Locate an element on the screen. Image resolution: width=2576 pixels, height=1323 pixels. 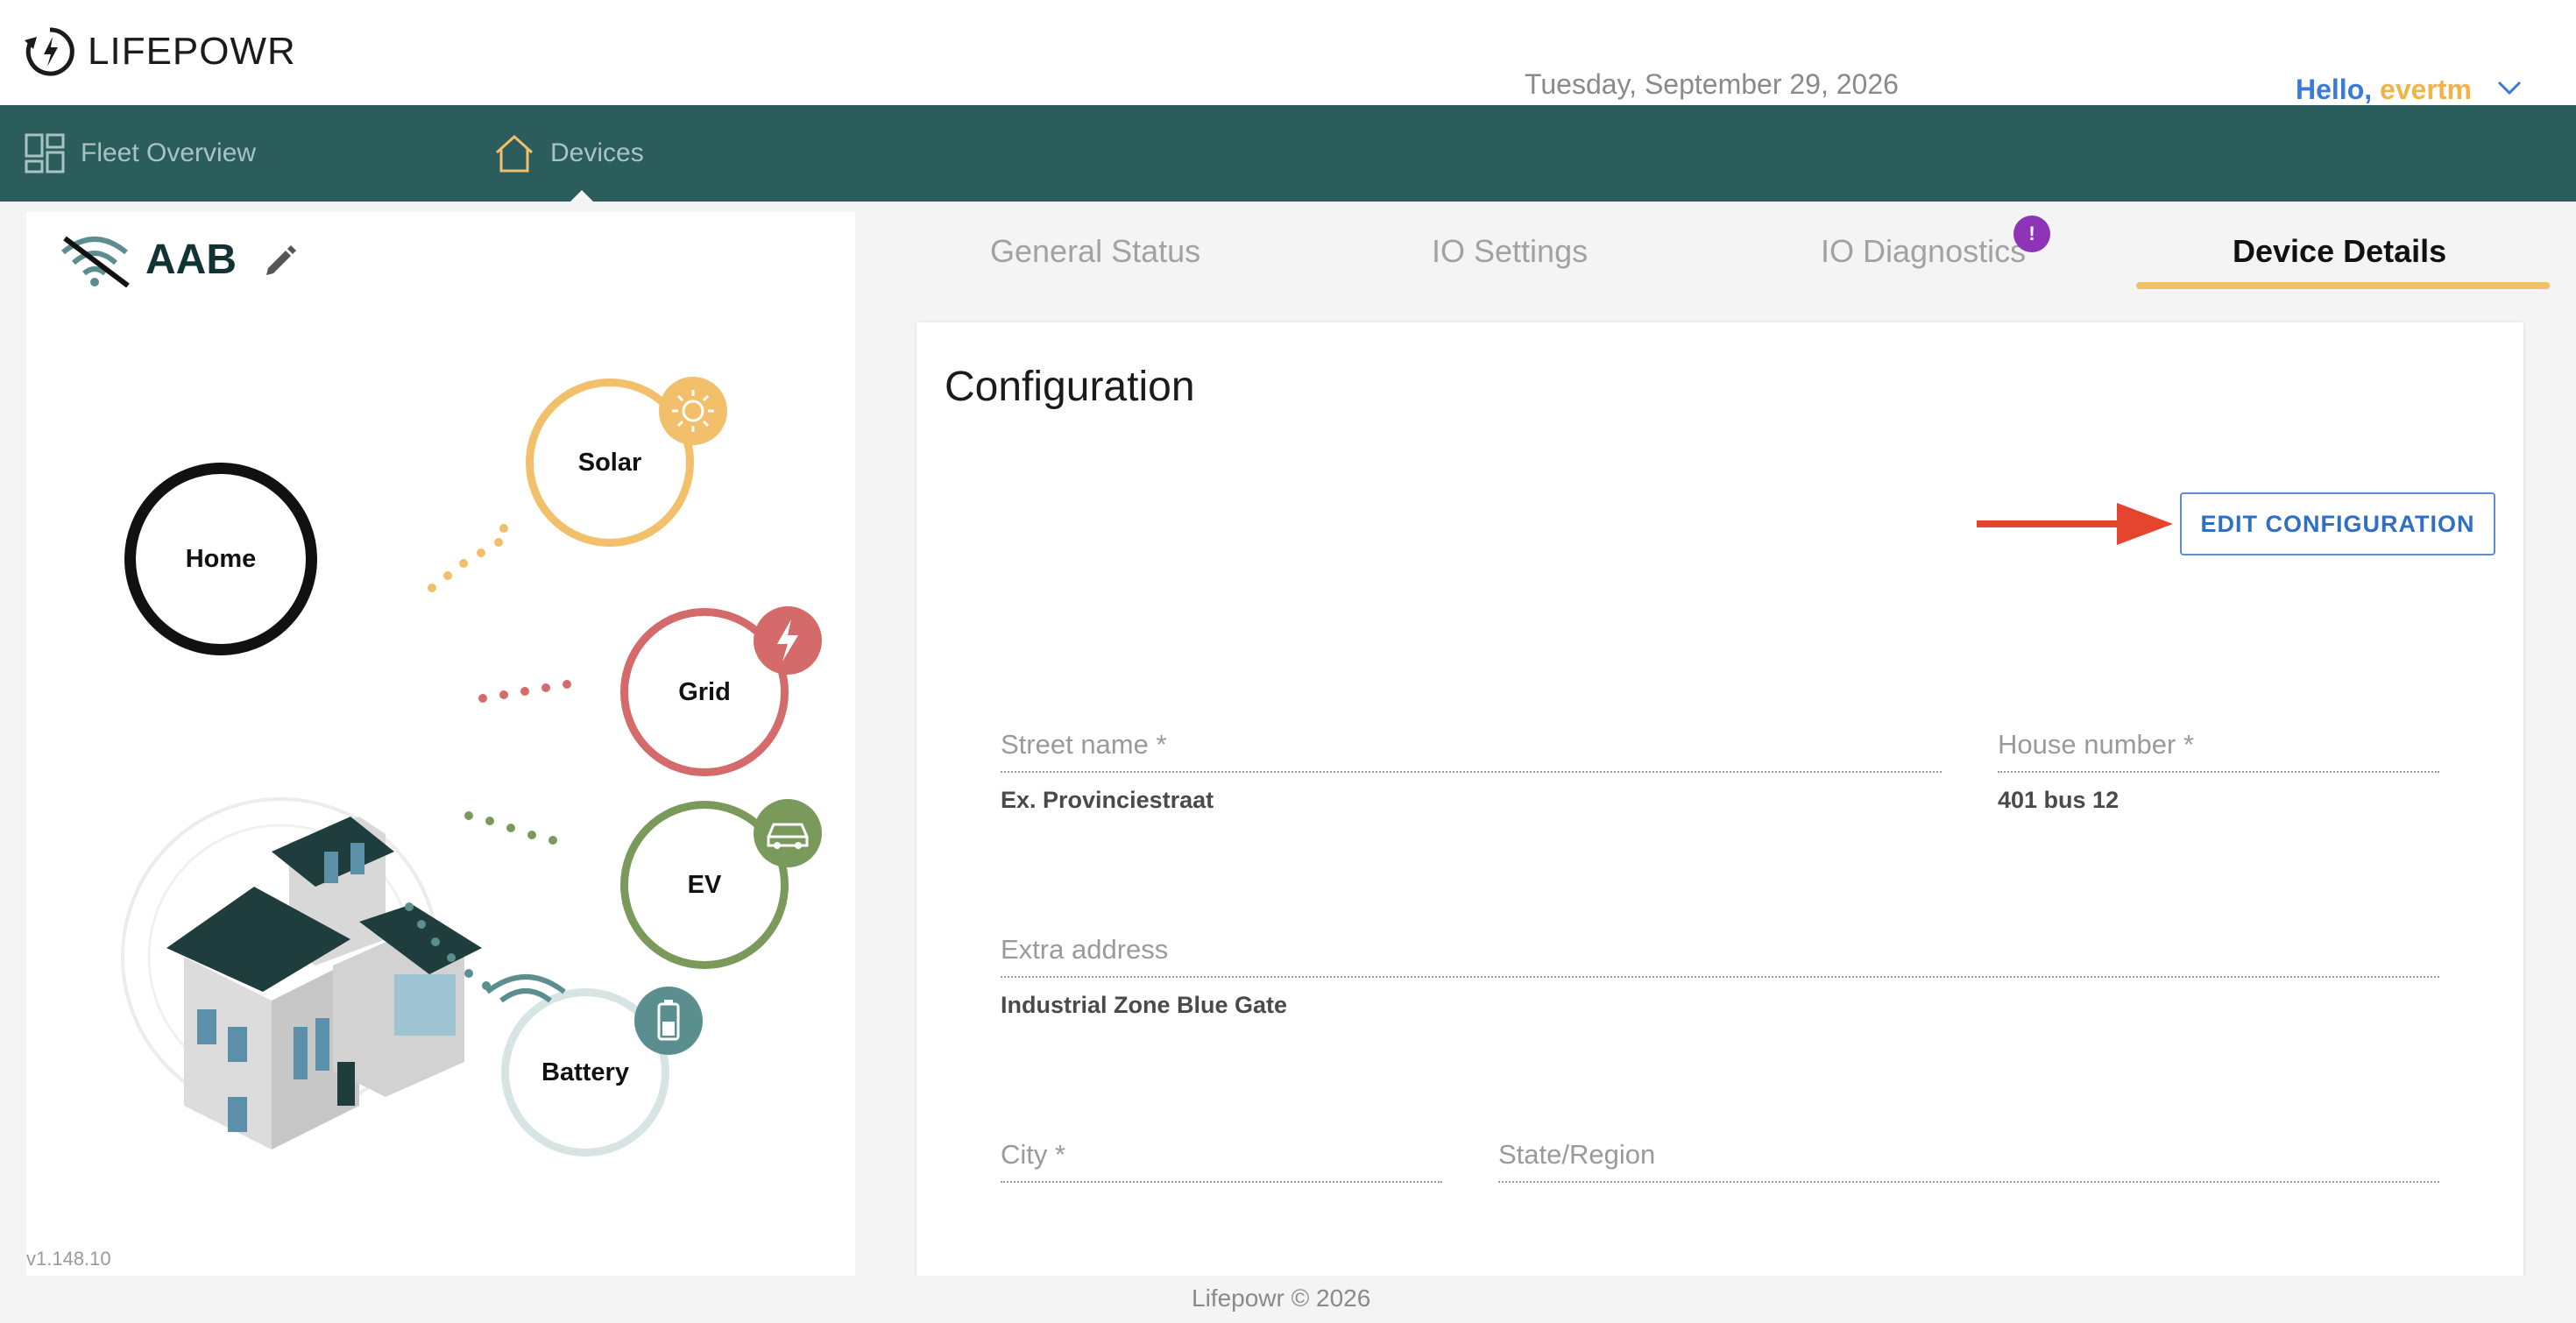
city-underline is located at coordinates (1221, 1182).